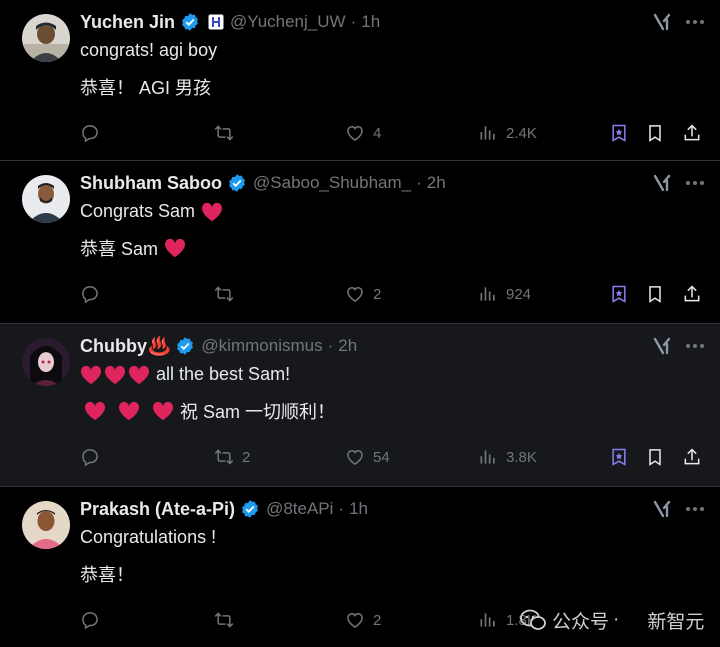 The width and height of the screenshot is (720, 647). Describe the element at coordinates (246, 457) in the screenshot. I see `retweet-count: 2` at that location.